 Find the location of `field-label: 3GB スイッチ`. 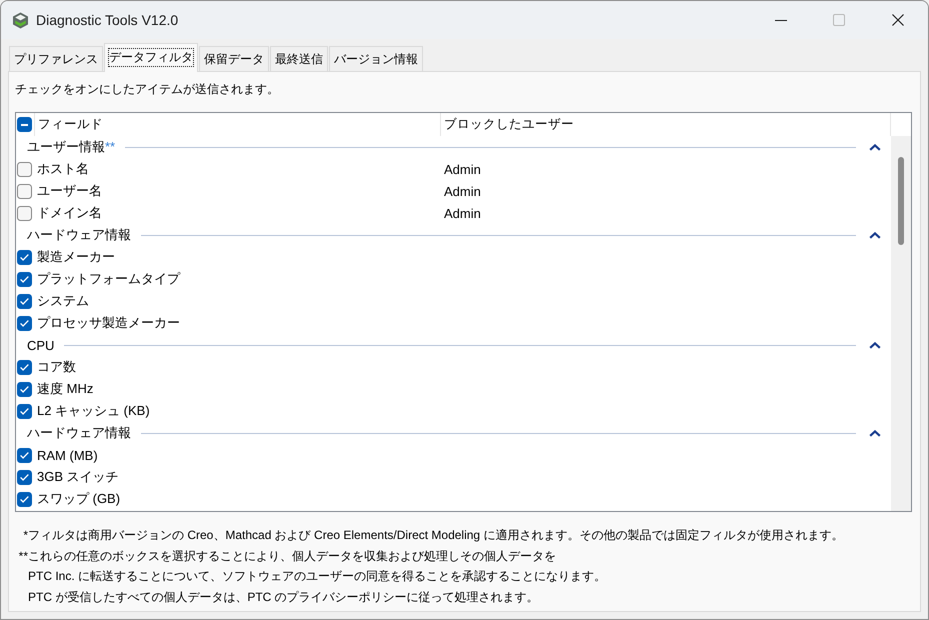

field-label: 3GB スイッチ is located at coordinates (78, 477).